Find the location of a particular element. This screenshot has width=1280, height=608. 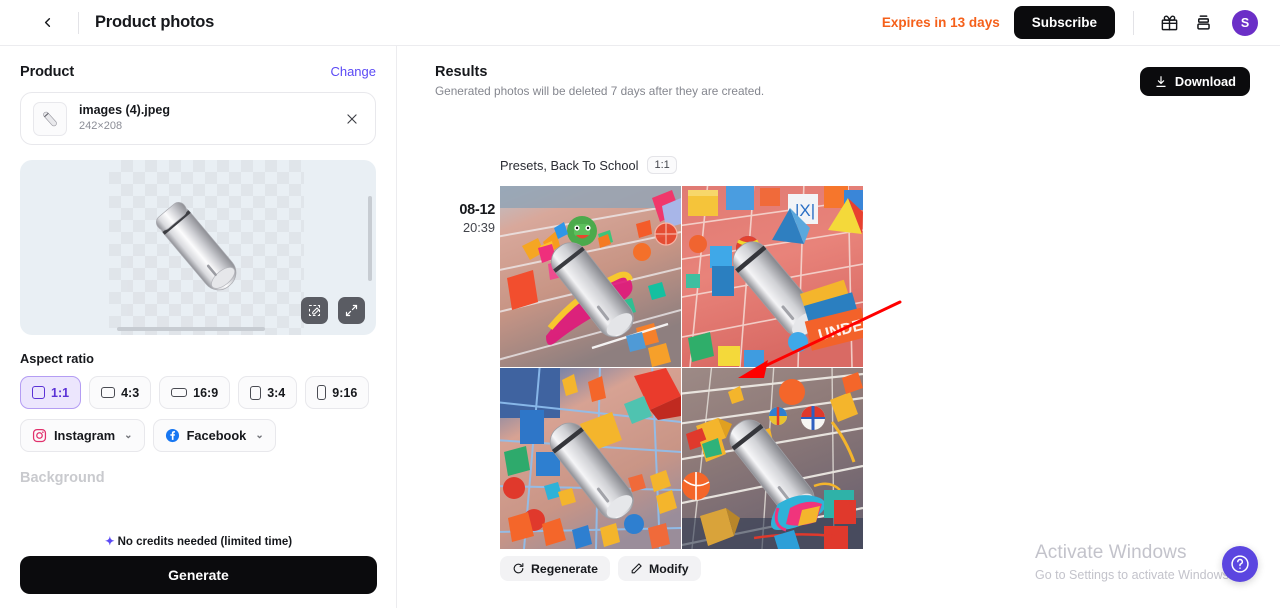

pencil-icon is located at coordinates (636, 568).